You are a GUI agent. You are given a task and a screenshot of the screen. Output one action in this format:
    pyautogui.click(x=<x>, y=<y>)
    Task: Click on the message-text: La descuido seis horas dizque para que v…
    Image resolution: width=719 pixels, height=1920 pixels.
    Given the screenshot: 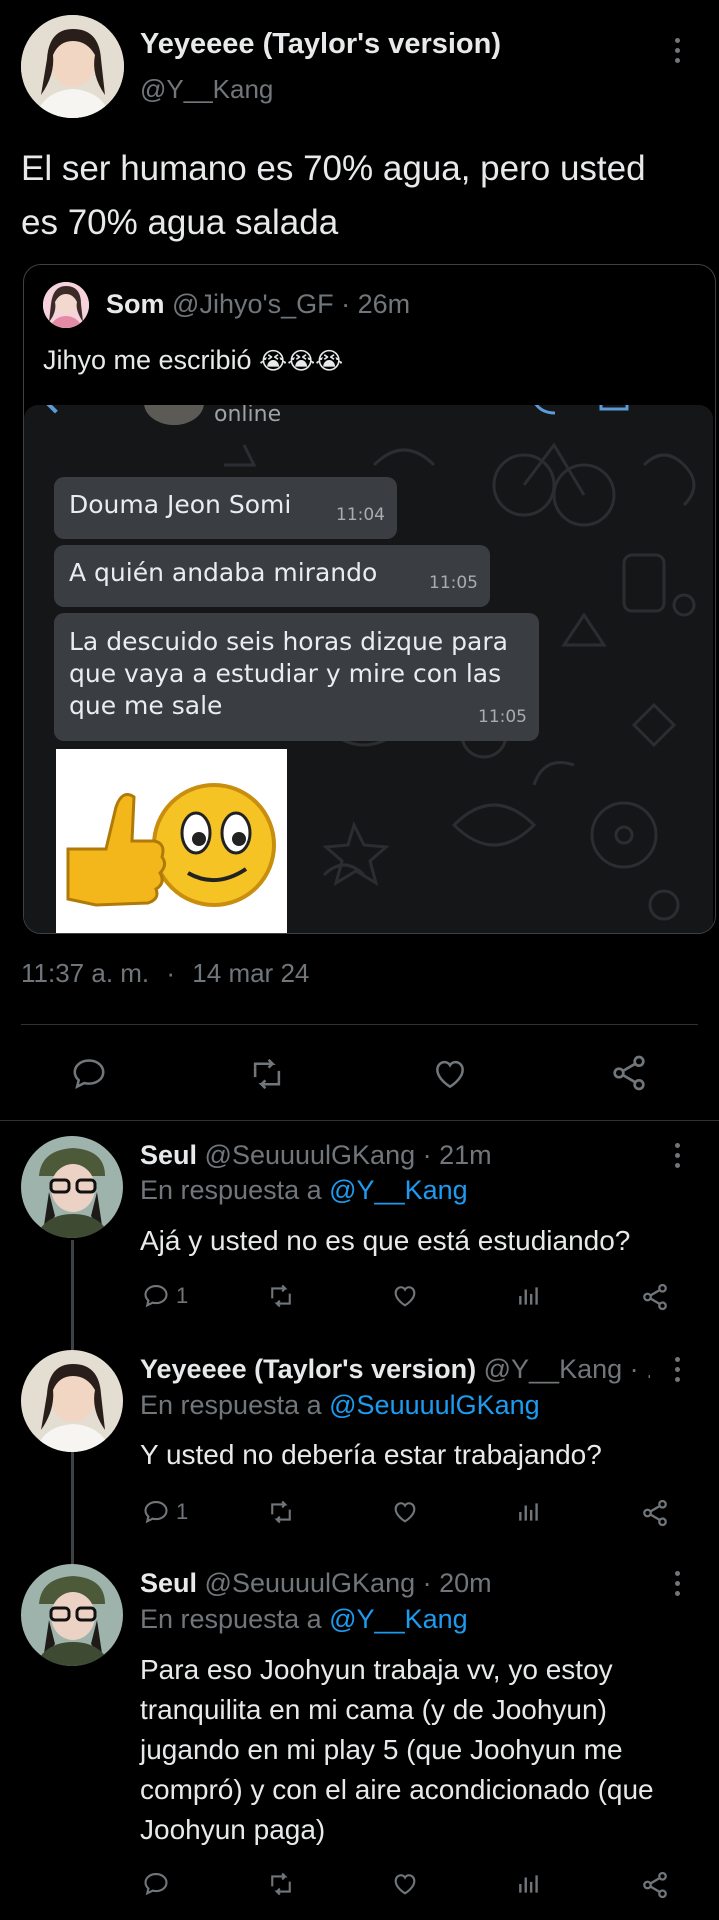 What is the action you would take?
    pyautogui.click(x=288, y=673)
    